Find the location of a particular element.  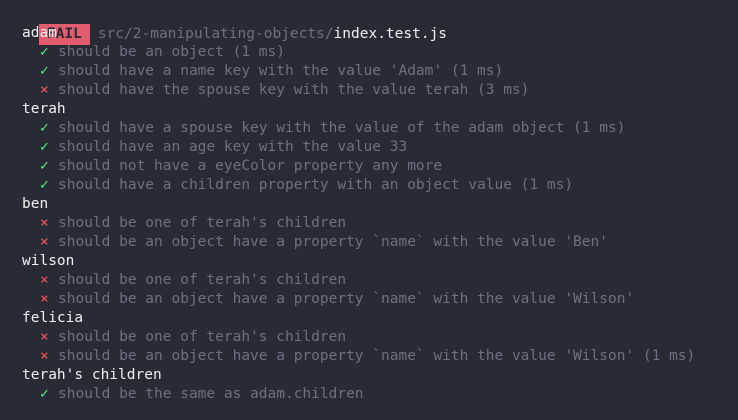

test-file-name: index.test.js is located at coordinates (390, 34).